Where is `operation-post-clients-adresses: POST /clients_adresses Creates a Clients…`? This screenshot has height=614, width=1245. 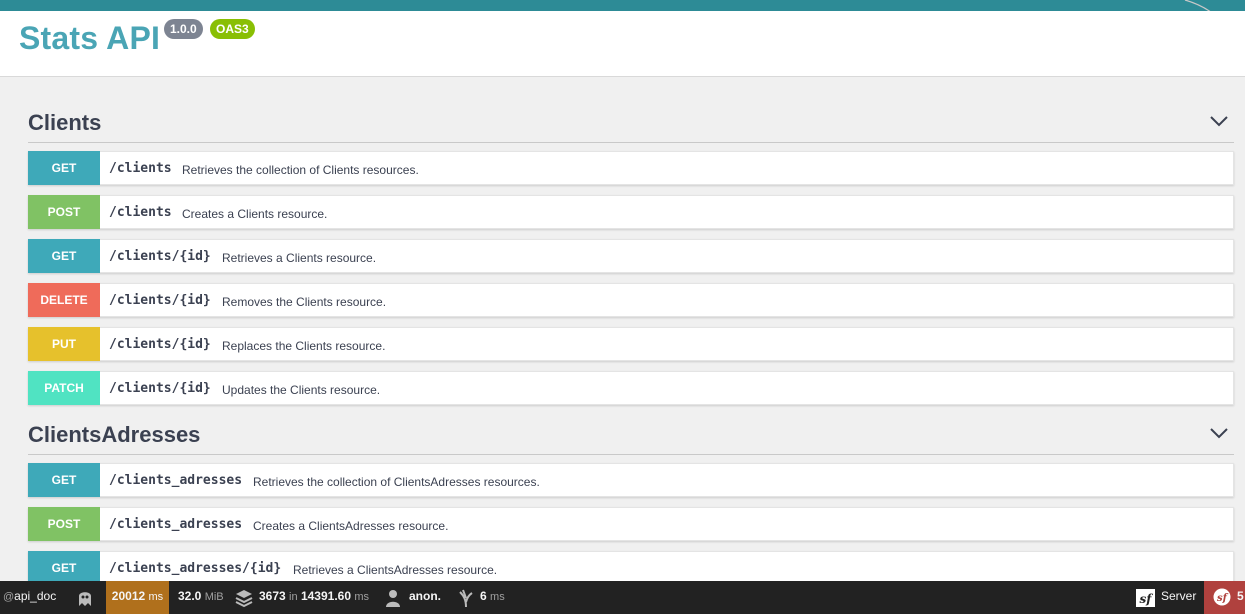 operation-post-clients-adresses: POST /clients_adresses Creates a Clients… is located at coordinates (631, 524).